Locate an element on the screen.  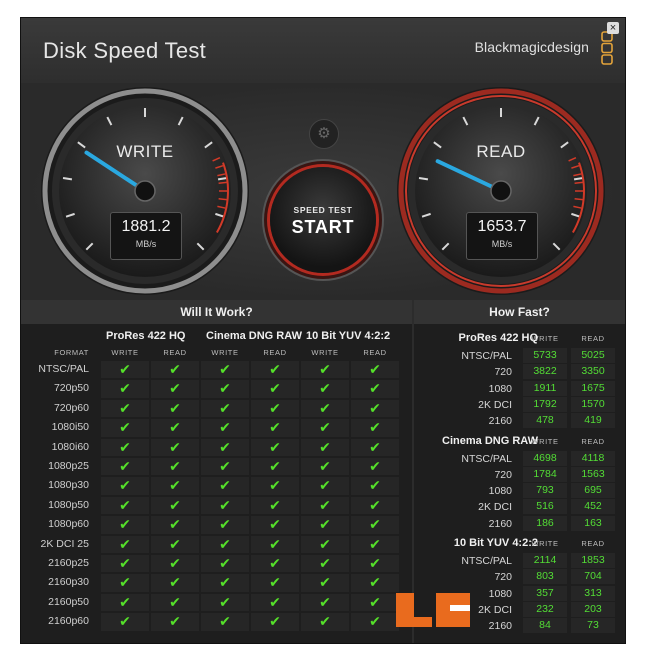
read-gauge: READ 1653.7 MB/s is located at coordinates (501, 191).